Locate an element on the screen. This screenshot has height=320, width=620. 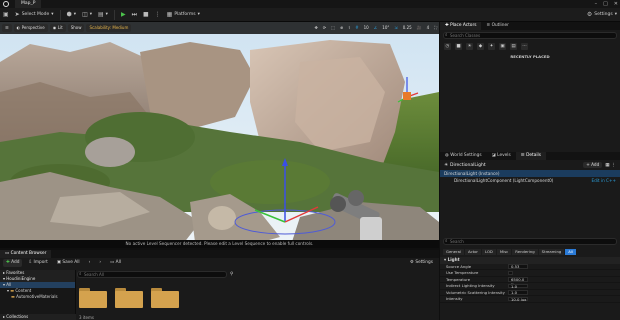
surface-snap-icon: ⌇ is located at coordinates (349, 28).